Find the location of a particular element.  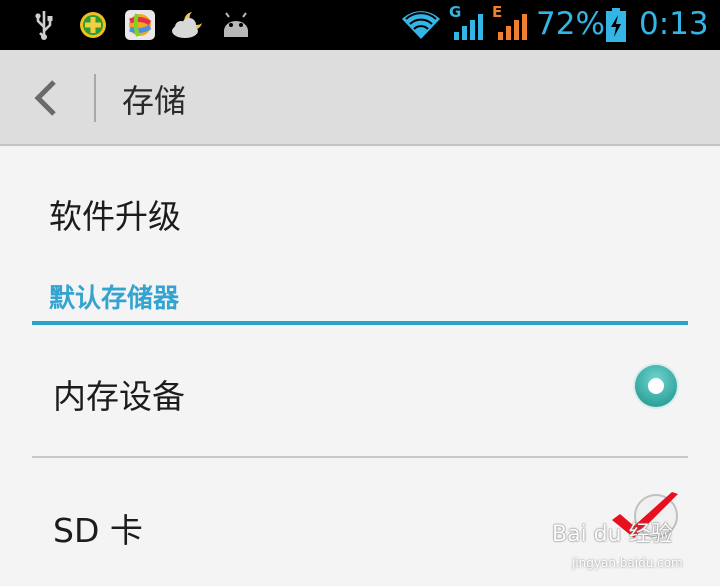

software-upgrade-label: 软件升级 is located at coordinates (115, 216).